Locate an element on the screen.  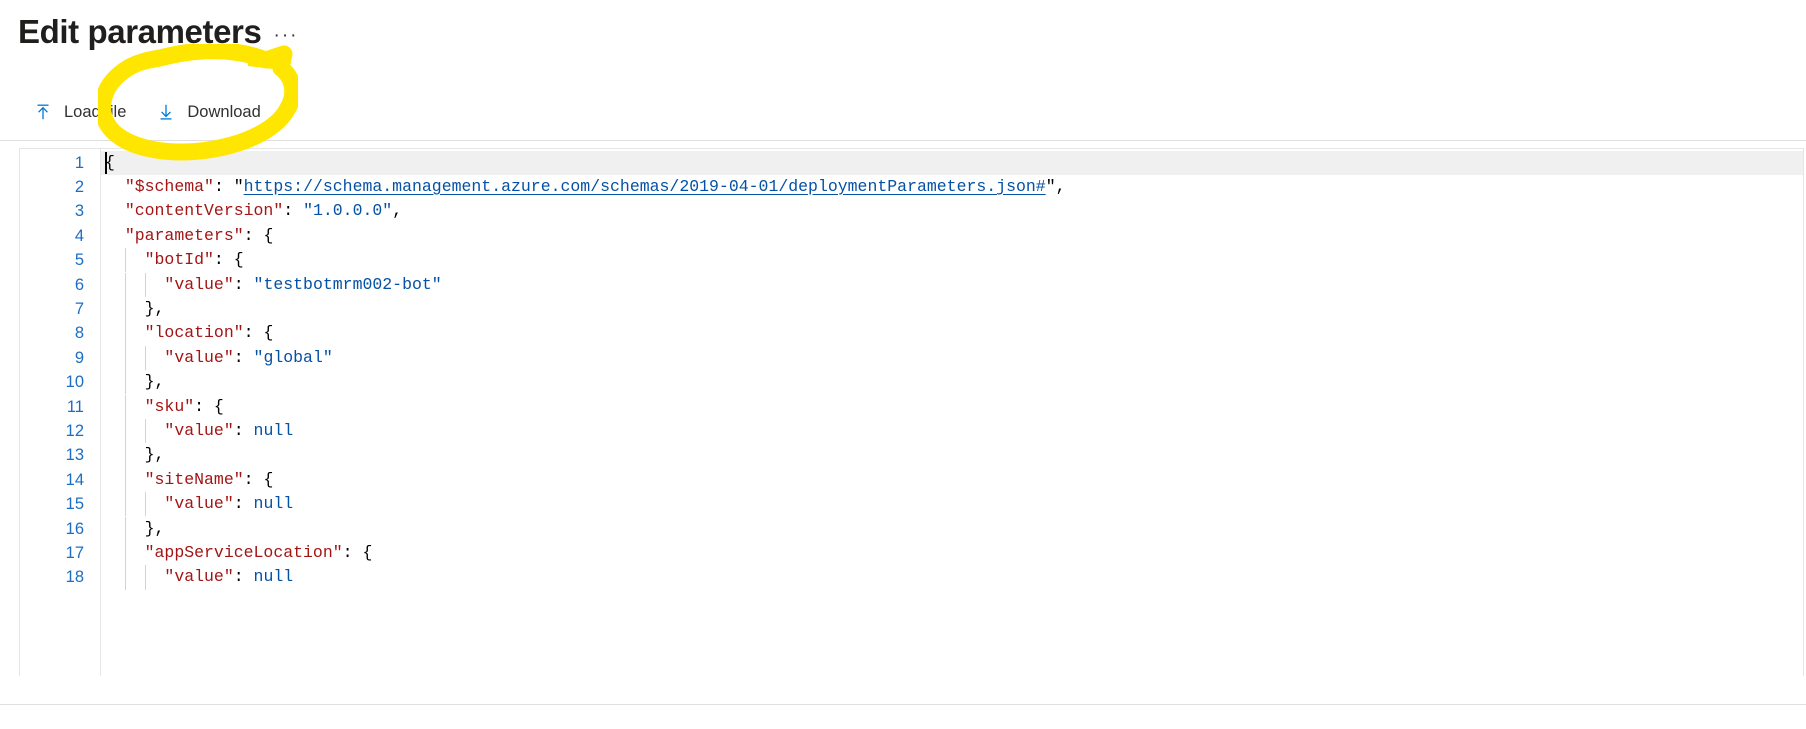
code-token: ", is located at coordinates (1055, 186).